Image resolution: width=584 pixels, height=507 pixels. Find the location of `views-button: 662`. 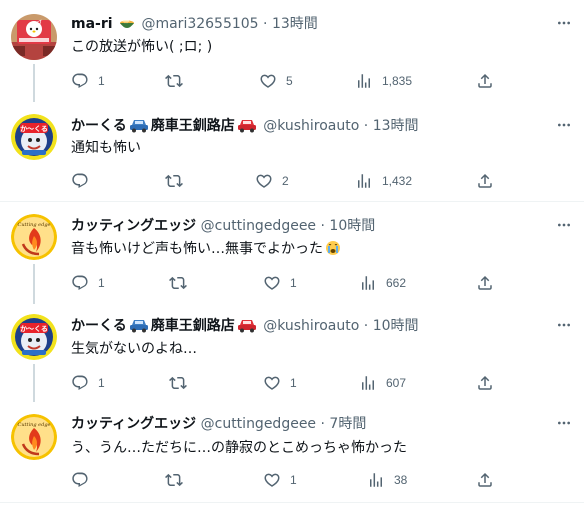

views-button: 662 is located at coordinates (382, 283).